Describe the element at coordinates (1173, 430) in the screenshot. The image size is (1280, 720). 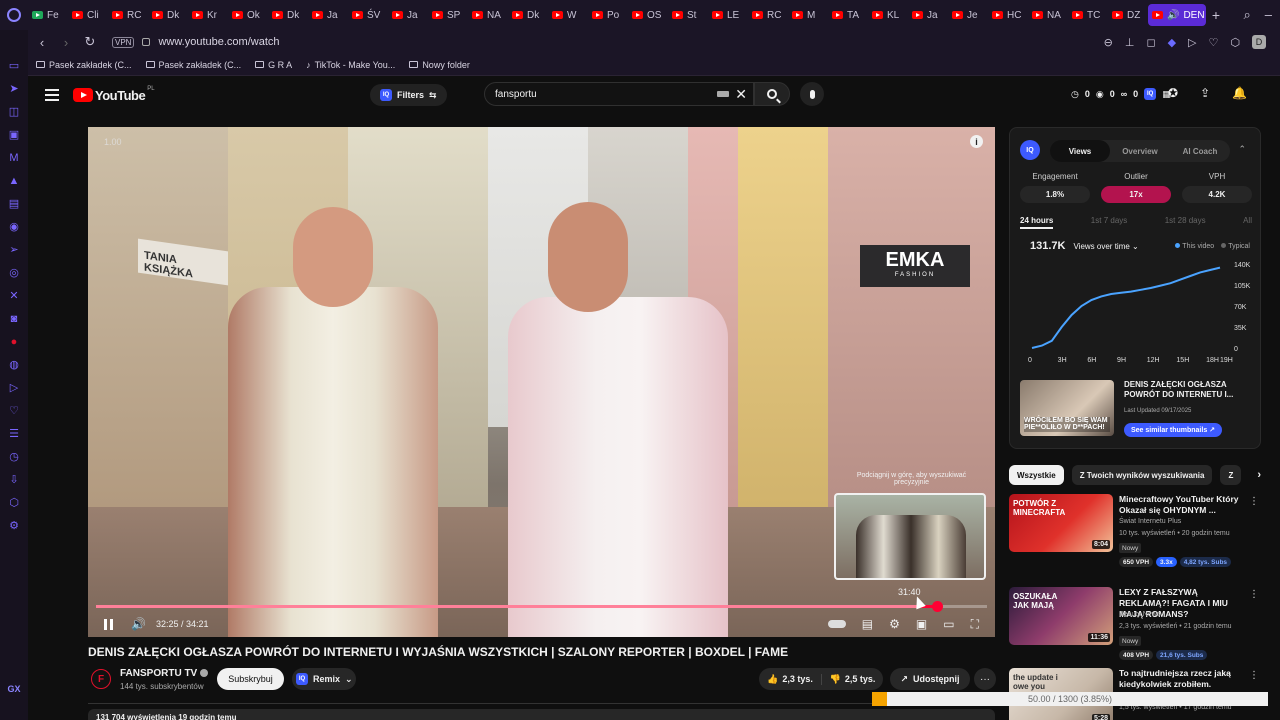
I see `similar-thumbnails-button: See similar thumbnails ↗` at that location.